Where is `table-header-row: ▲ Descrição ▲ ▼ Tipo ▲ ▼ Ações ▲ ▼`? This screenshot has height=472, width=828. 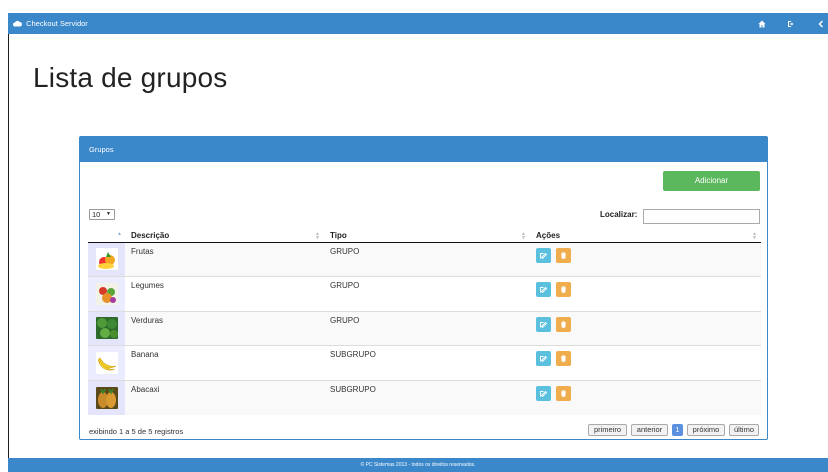
table-header-row: ▲ Descrição ▲ ▼ Tipo ▲ ▼ Ações ▲ ▼ is located at coordinates (424, 236).